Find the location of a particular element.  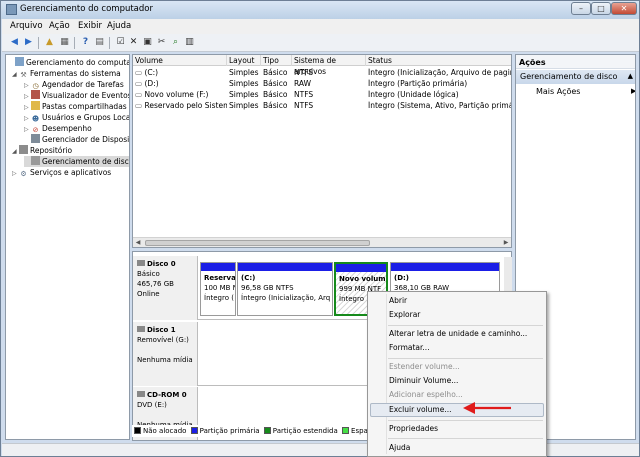

actions-section-disk-management: Gerenciamento de disco ▲ is located at coordinates (575, 77).